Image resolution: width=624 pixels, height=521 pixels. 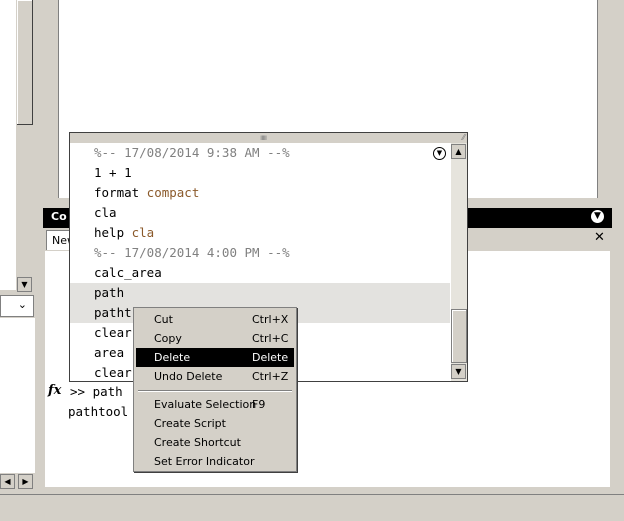 I want to click on menu-item-cut: Cut Ctrl+X, so click(x=215, y=319).